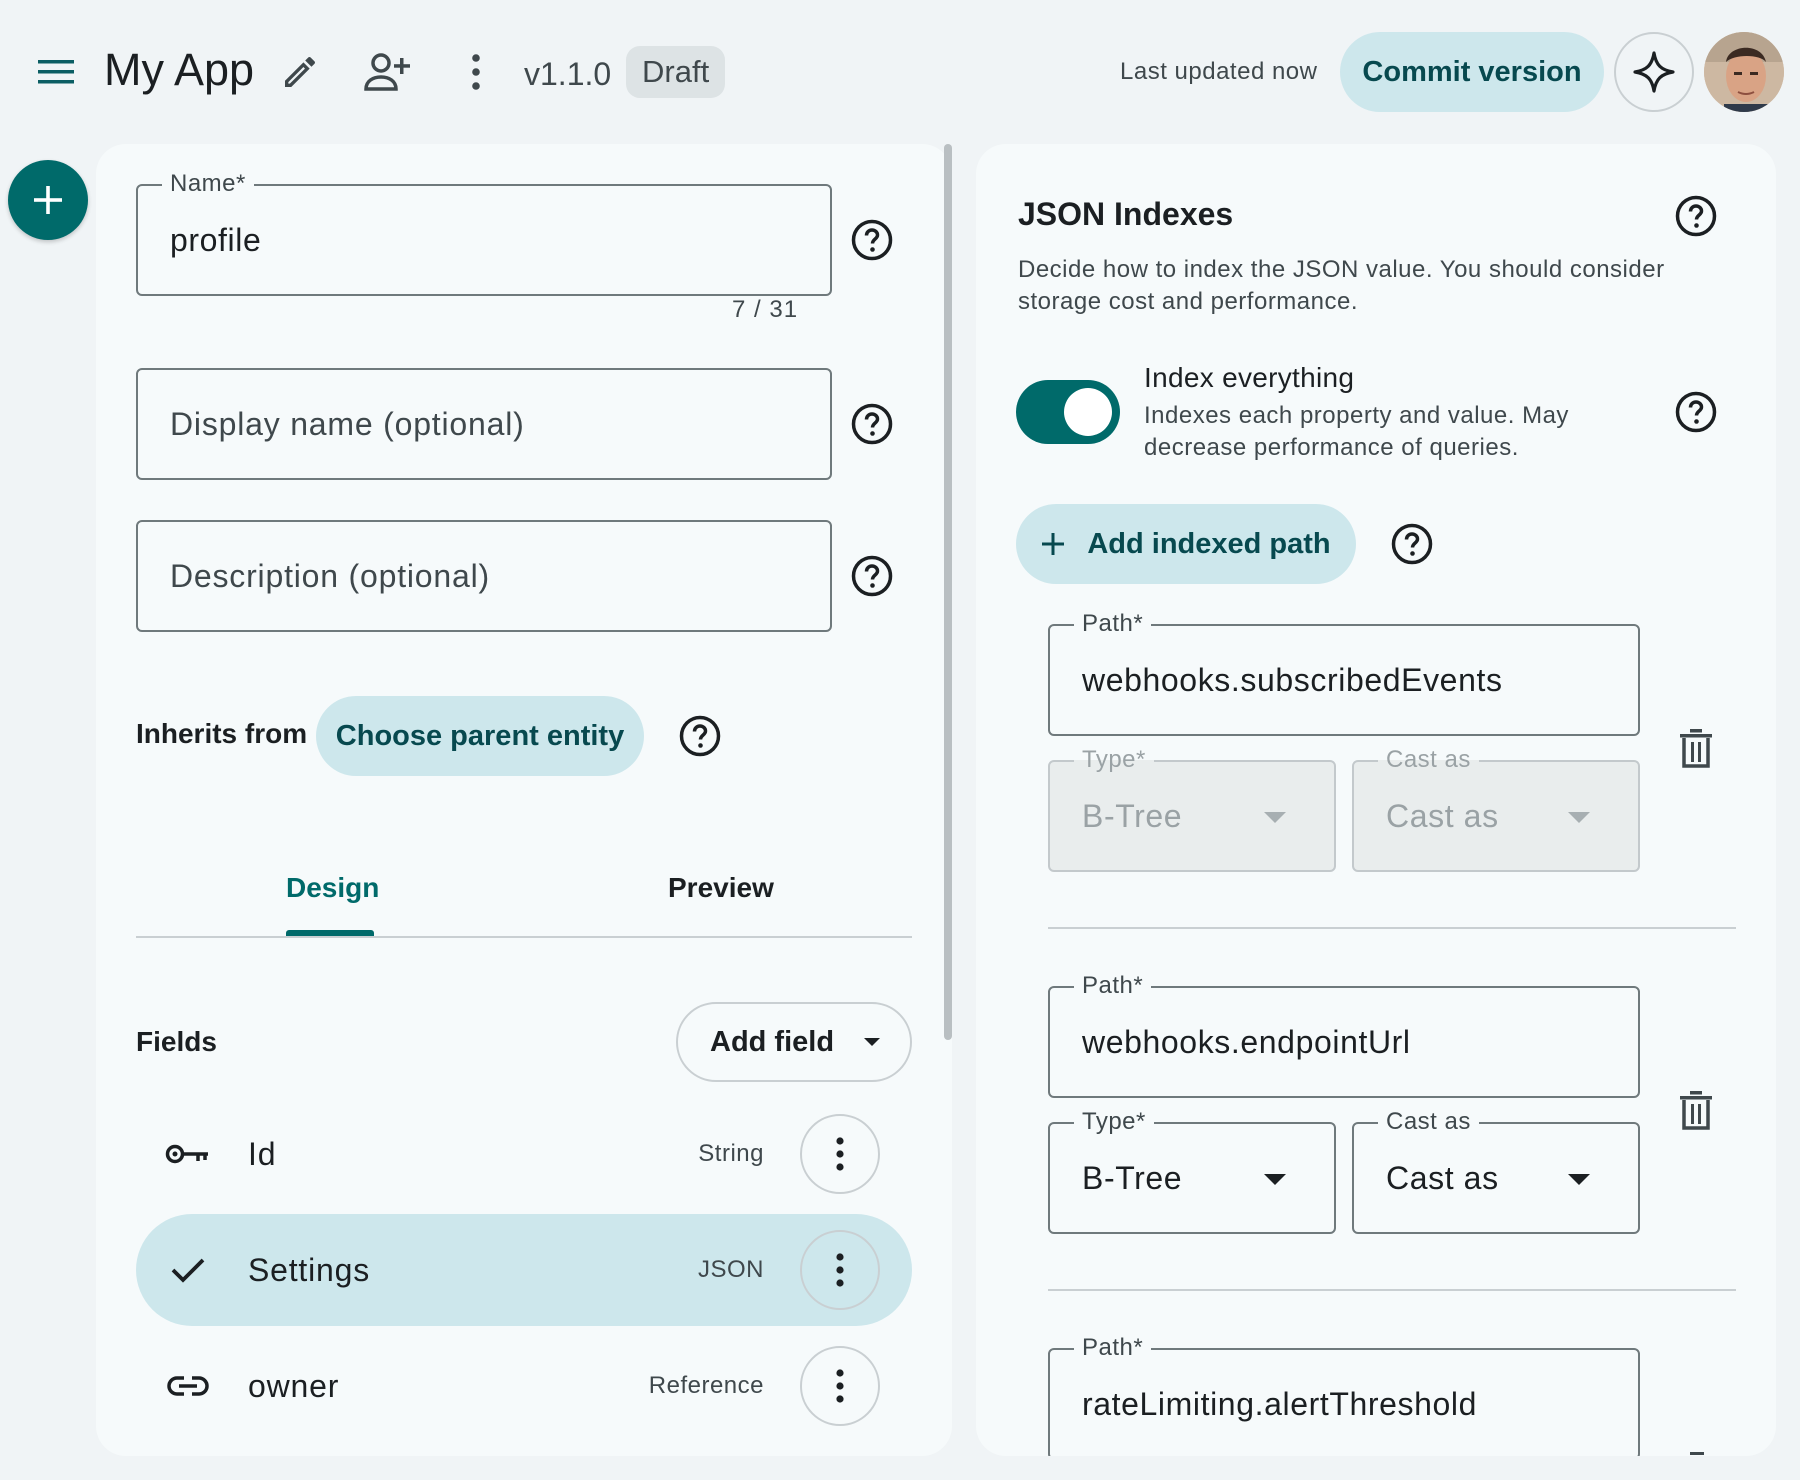  Describe the element at coordinates (721, 888) in the screenshot. I see `tab-preview: Preview` at that location.